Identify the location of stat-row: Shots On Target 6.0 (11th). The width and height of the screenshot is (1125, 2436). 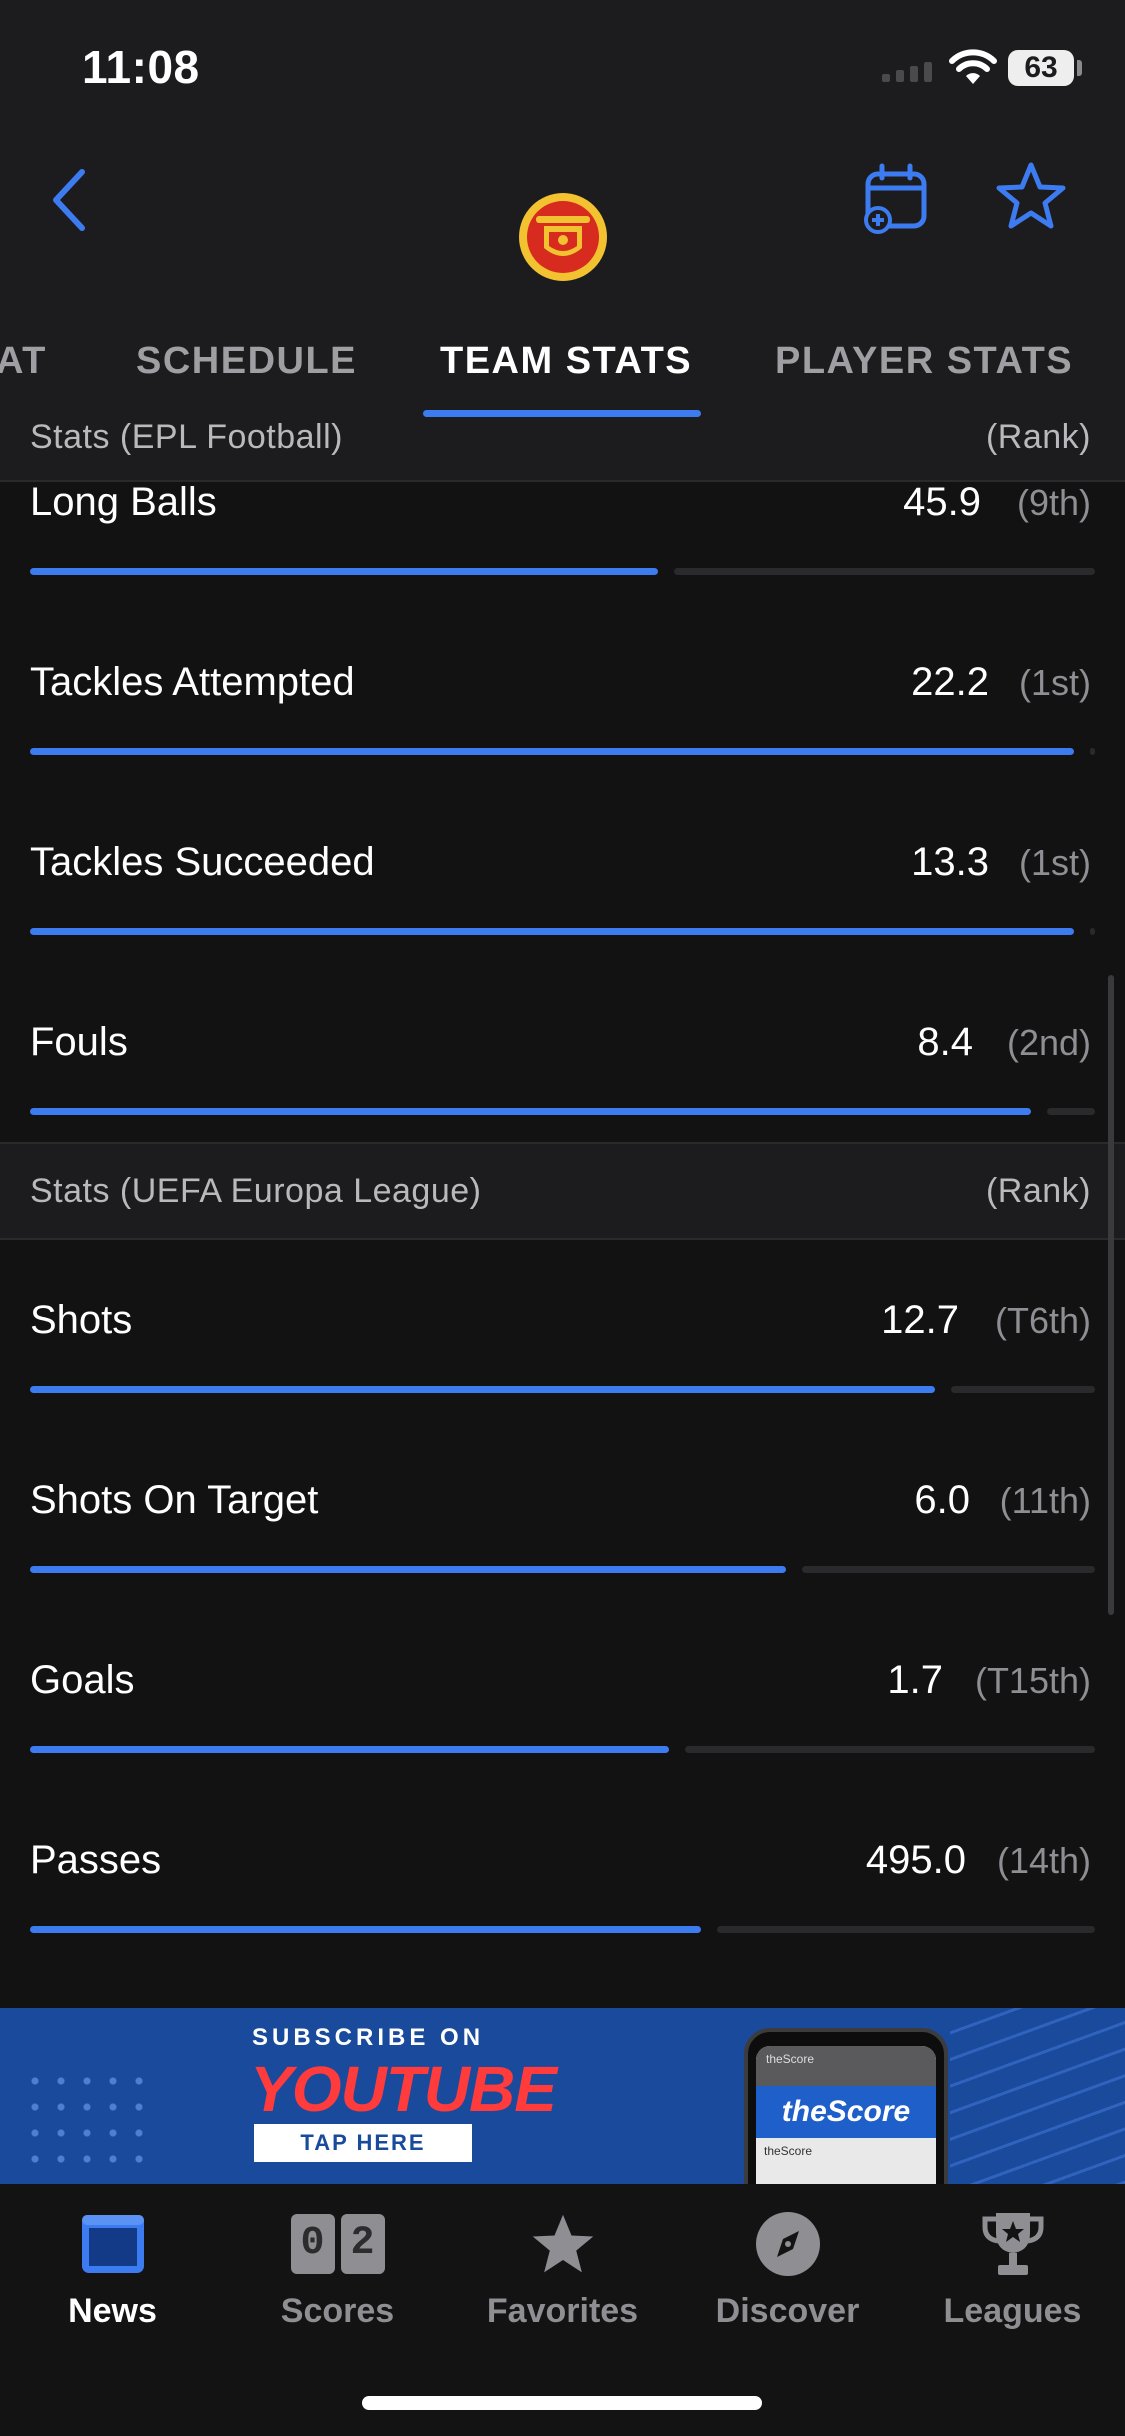
(562, 1568).